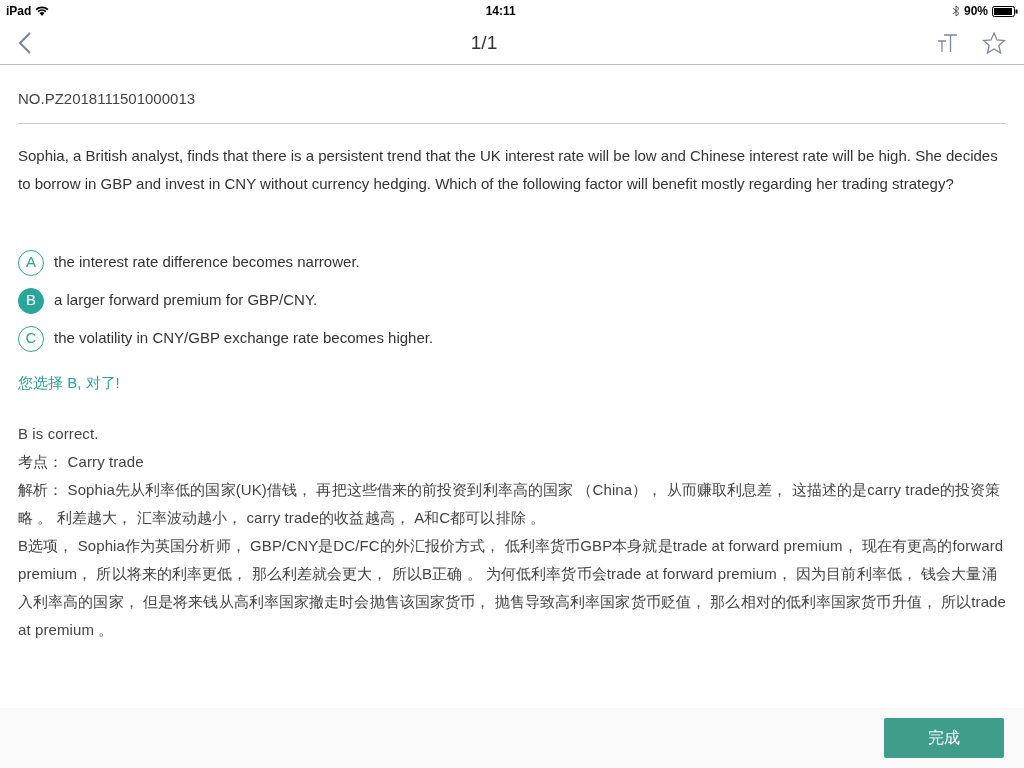 Image resolution: width=1024 pixels, height=768 pixels. What do you see at coordinates (244, 338) in the screenshot?
I see `option-text: the volatility in CNY/GBP exchange rate becomes higher.` at bounding box center [244, 338].